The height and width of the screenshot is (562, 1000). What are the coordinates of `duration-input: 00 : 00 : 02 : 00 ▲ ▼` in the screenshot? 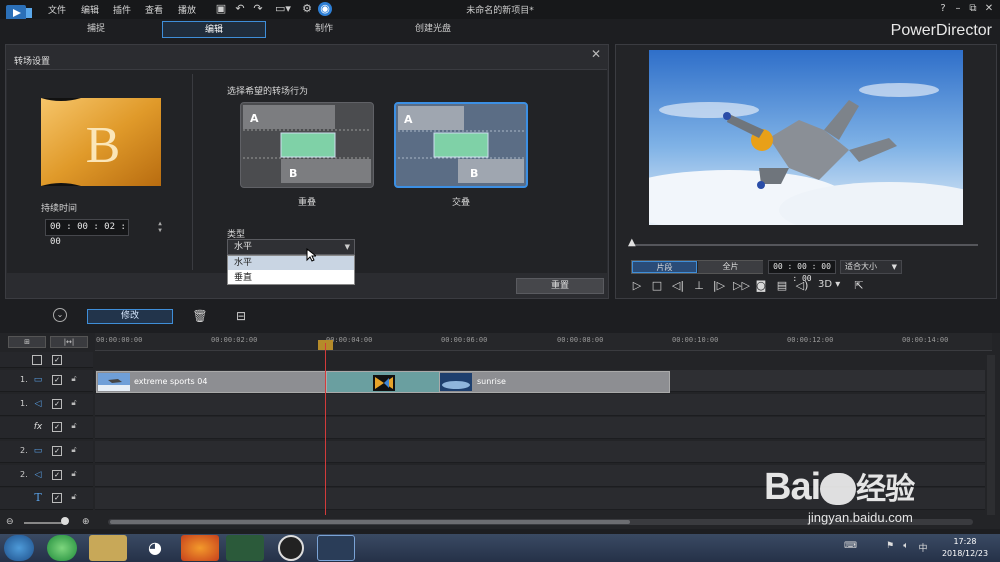 It's located at (103, 233).